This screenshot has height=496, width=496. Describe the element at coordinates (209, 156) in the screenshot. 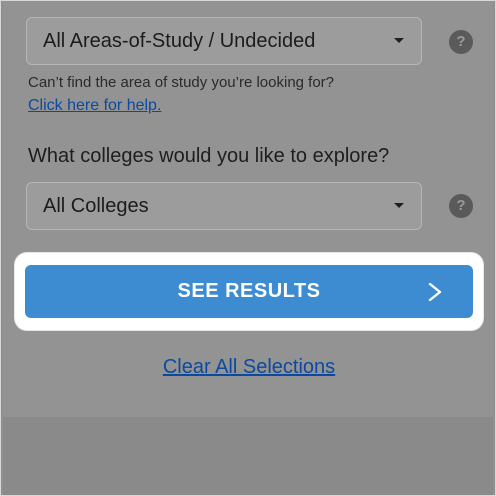

I see `colleges-question-label: What colleges would you like to explore?` at that location.